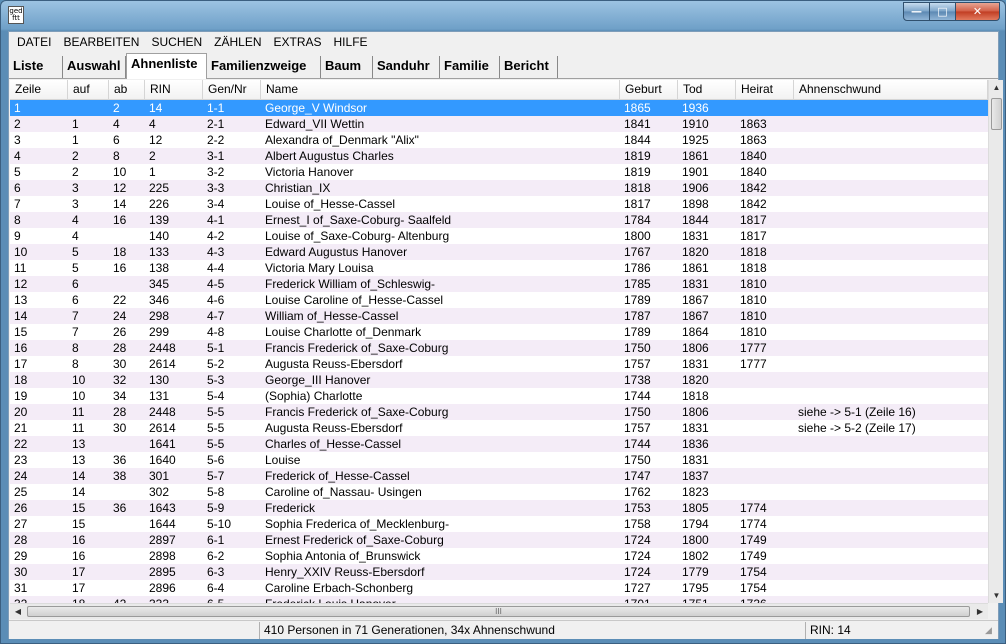 The image size is (1006, 644). I want to click on cell-name: Louise Caroline of_Hesse-Cassel, so click(354, 300).